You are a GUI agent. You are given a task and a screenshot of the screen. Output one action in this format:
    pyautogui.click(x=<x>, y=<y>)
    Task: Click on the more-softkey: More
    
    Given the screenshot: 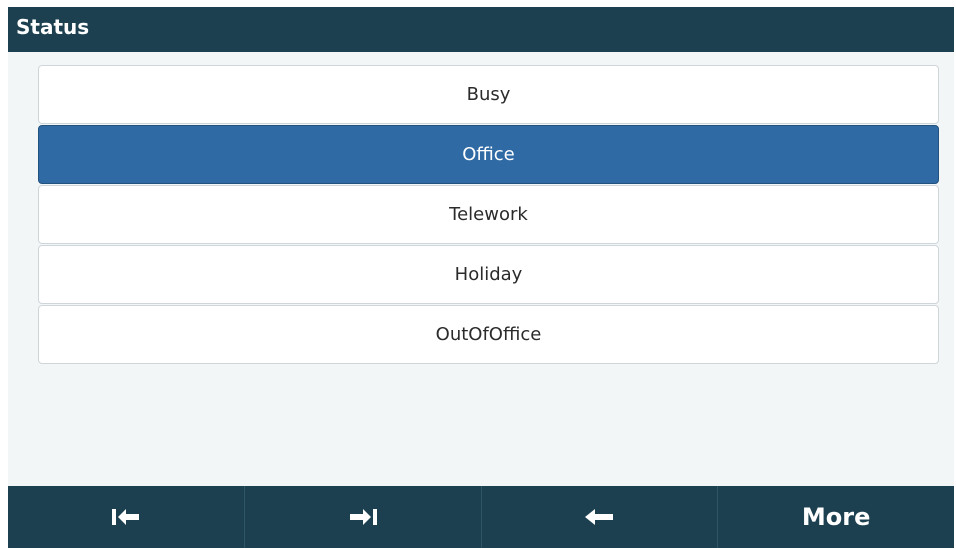 What is the action you would take?
    pyautogui.click(x=836, y=517)
    